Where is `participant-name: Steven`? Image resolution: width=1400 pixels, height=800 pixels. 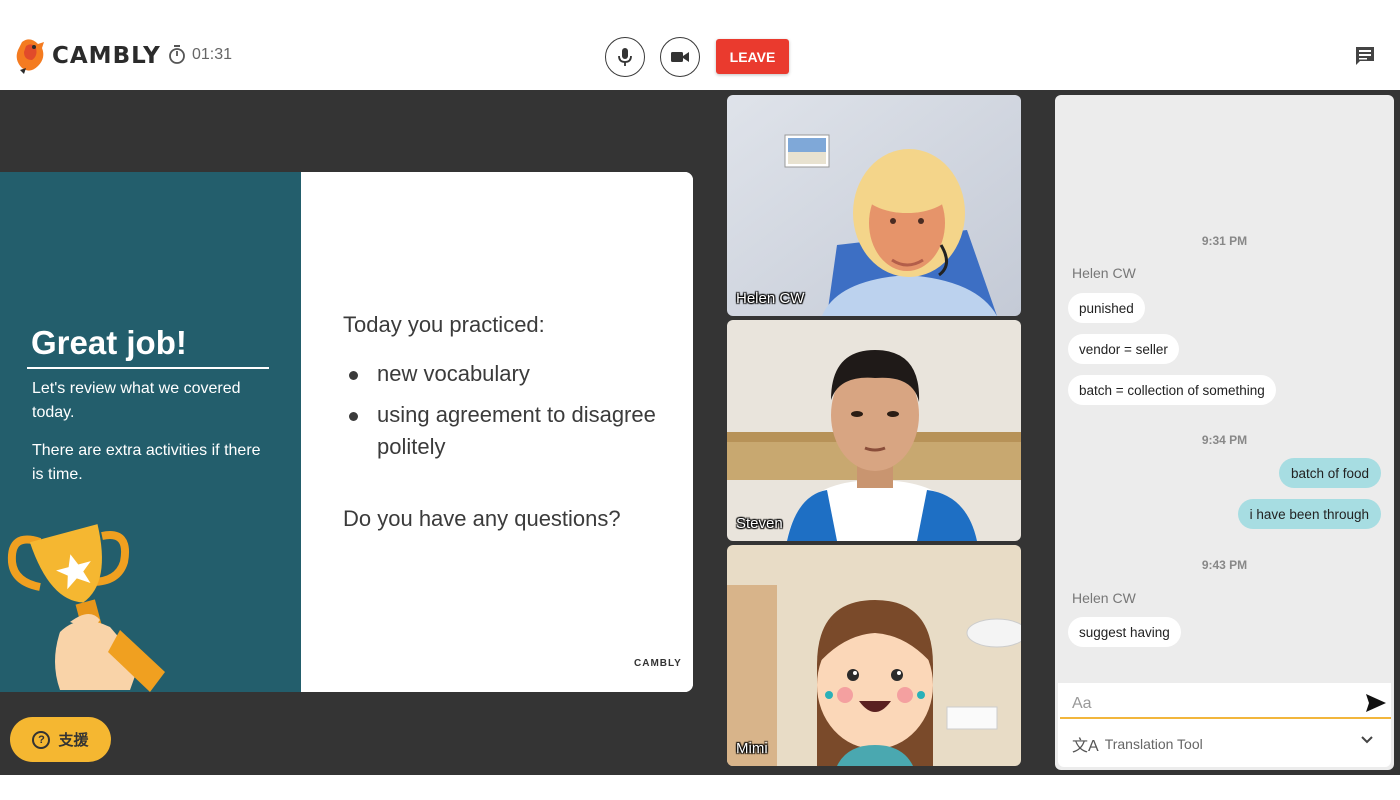 participant-name: Steven is located at coordinates (759, 523).